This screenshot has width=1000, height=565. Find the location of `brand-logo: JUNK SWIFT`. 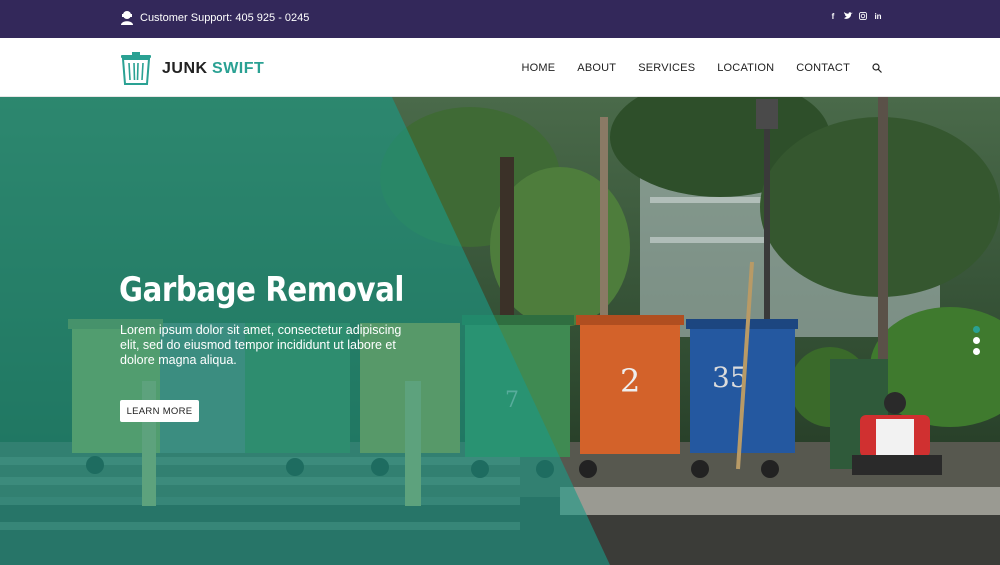

brand-logo: JUNK SWIFT is located at coordinates (192, 68).